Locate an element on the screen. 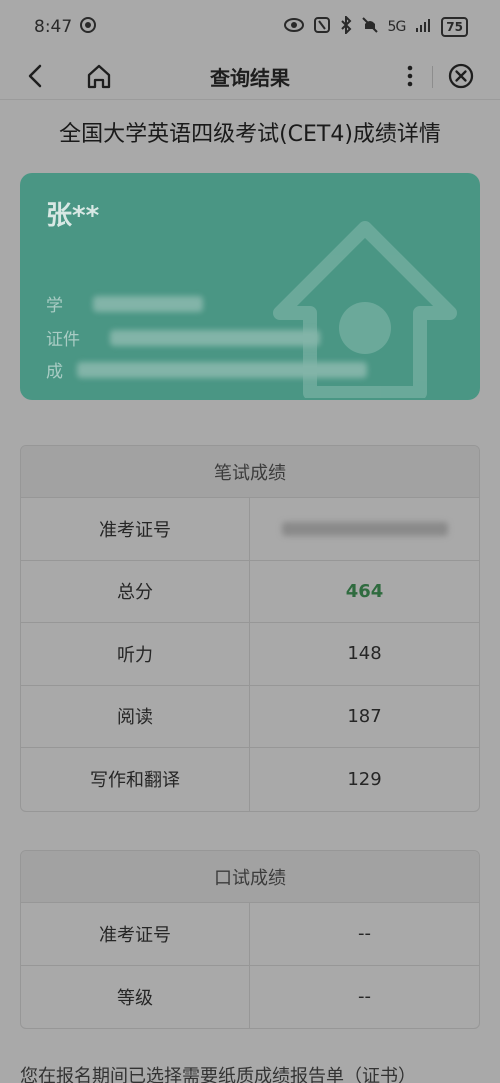 The image size is (500, 1083). row-label: 听力 is located at coordinates (135, 654).